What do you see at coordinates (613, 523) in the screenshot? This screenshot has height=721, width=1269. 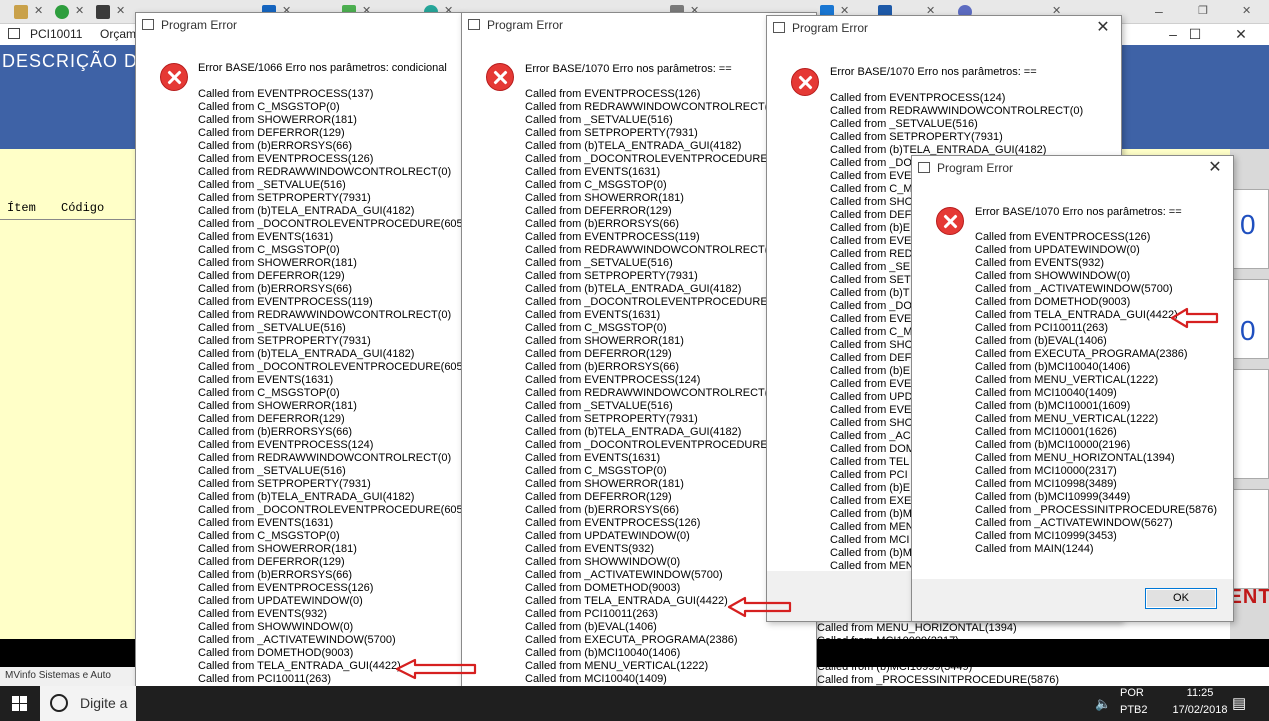 I see `call-stack-line: Called from EVENTPROCESS(126)` at bounding box center [613, 523].